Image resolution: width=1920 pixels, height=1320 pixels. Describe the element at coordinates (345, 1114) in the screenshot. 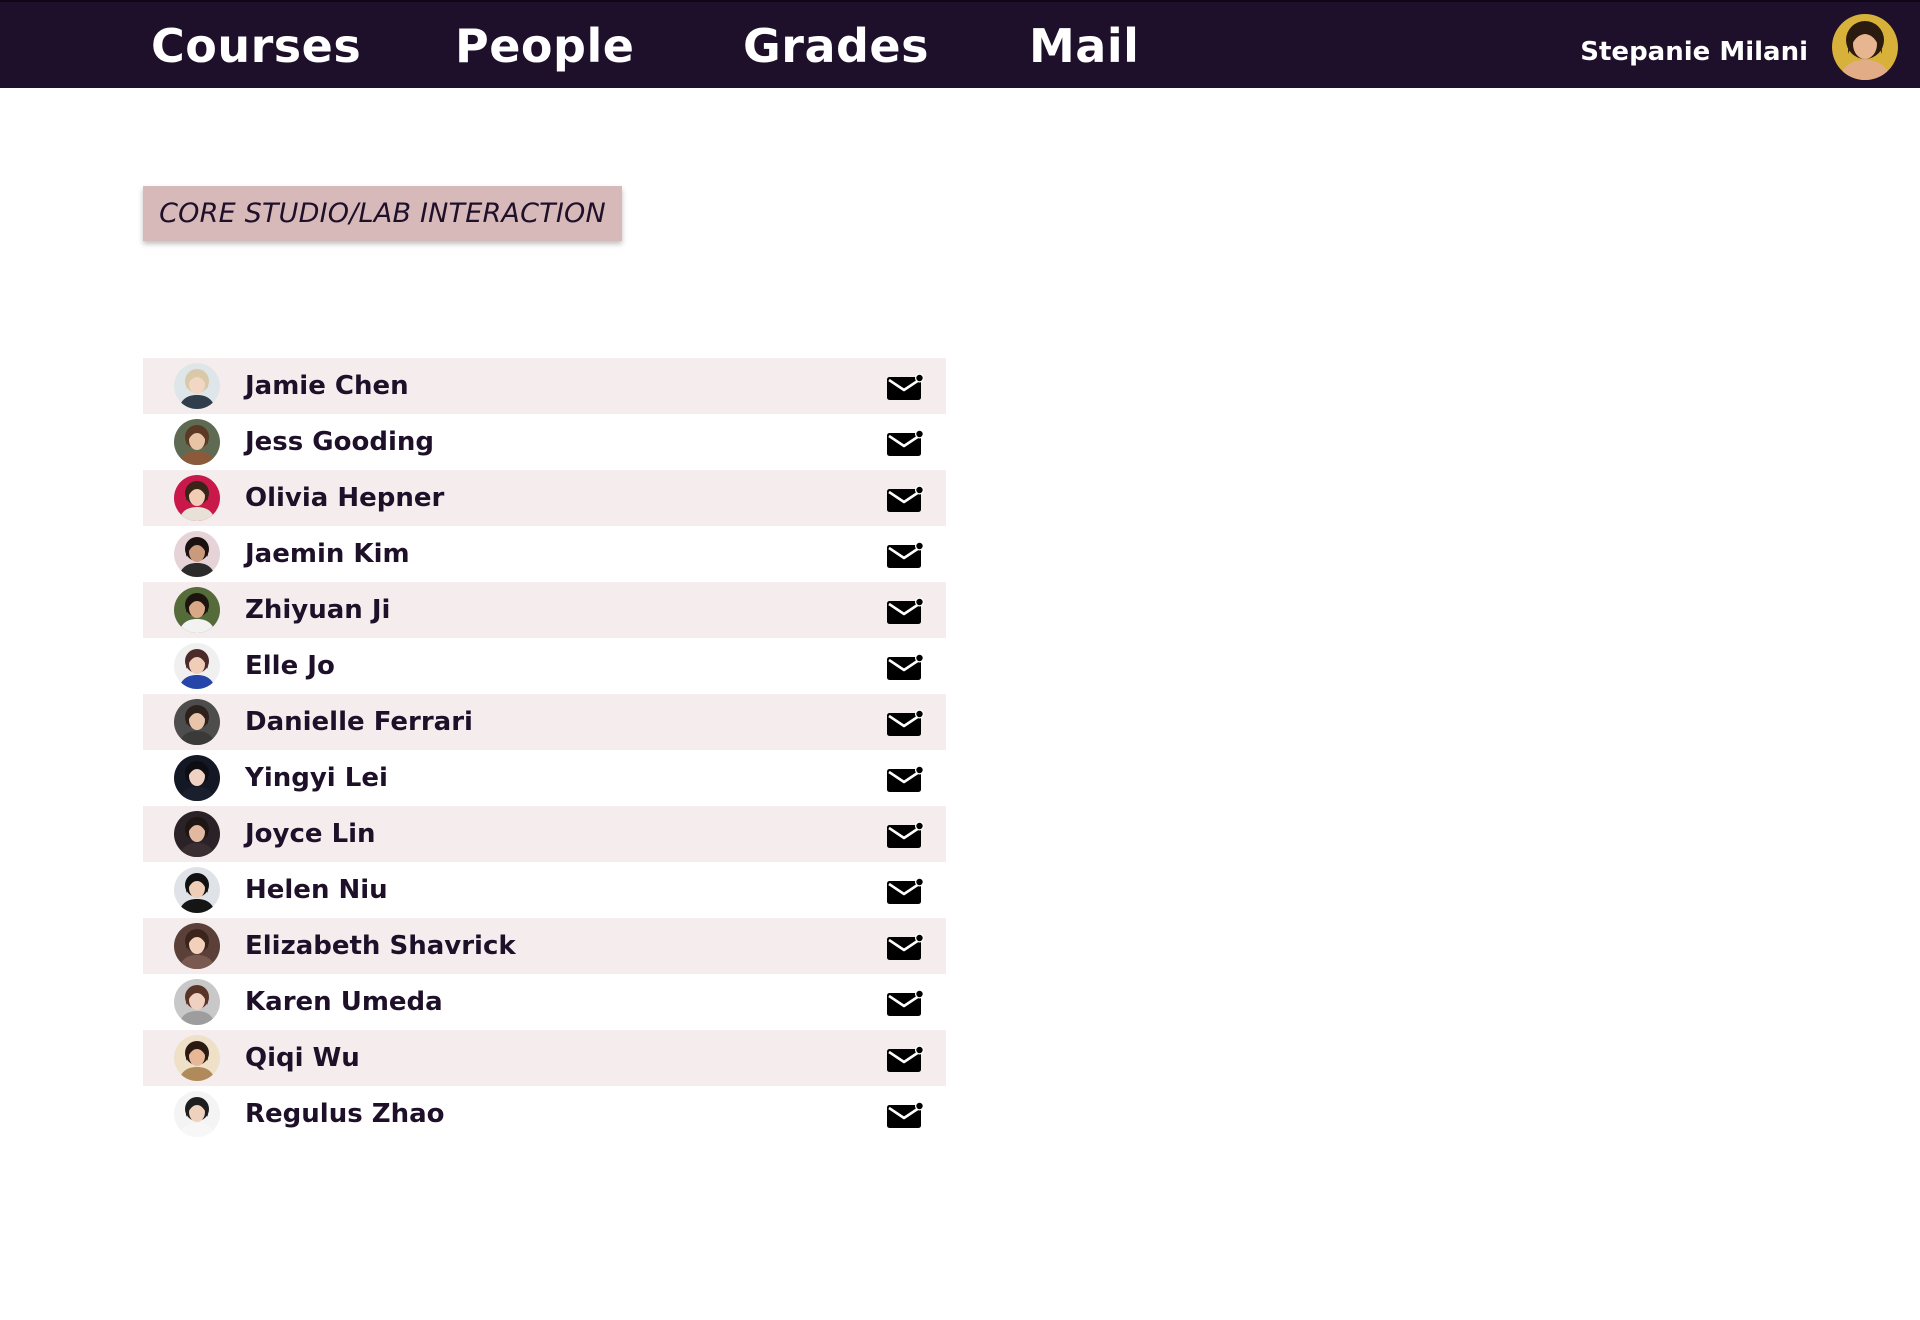

I see `person-name: Regulus Zhao` at that location.